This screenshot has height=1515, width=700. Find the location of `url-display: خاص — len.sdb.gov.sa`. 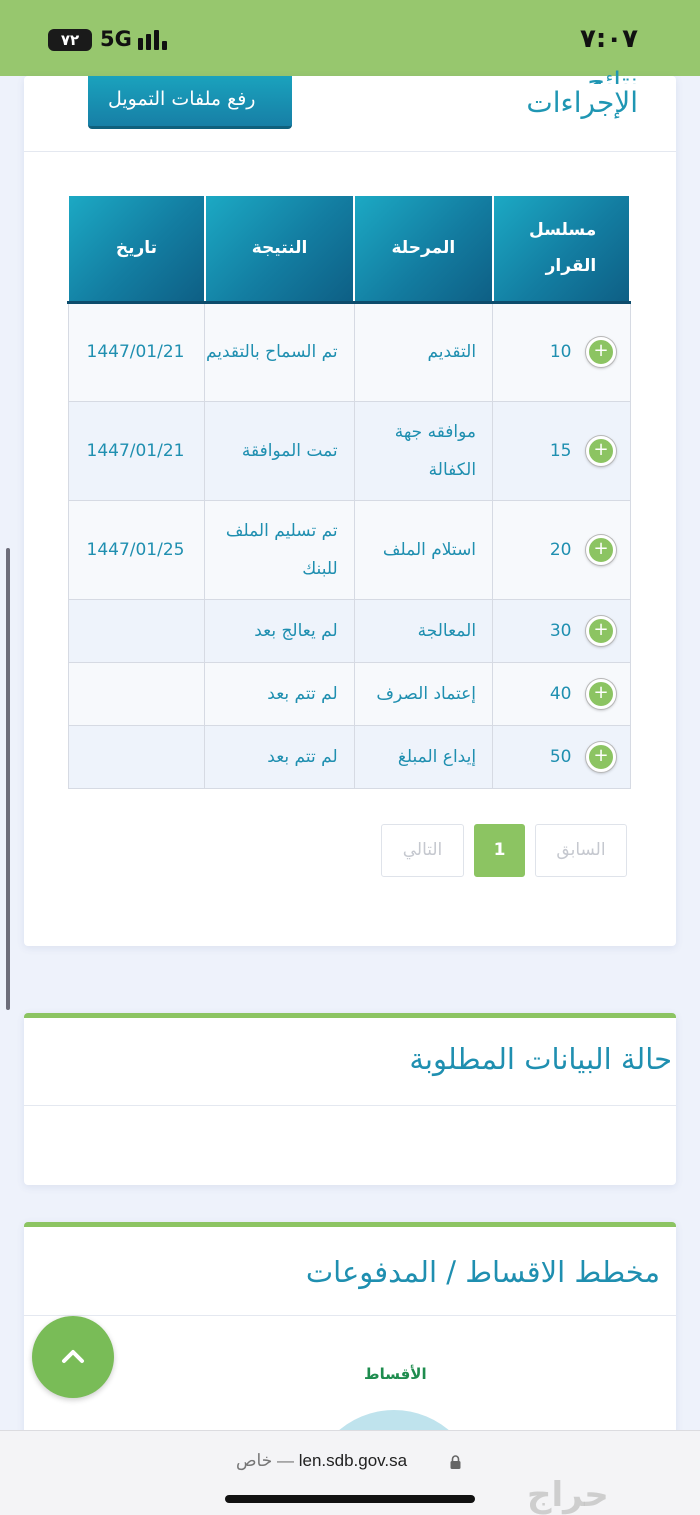

url-display: خاص — len.sdb.gov.sa is located at coordinates (321, 1461).